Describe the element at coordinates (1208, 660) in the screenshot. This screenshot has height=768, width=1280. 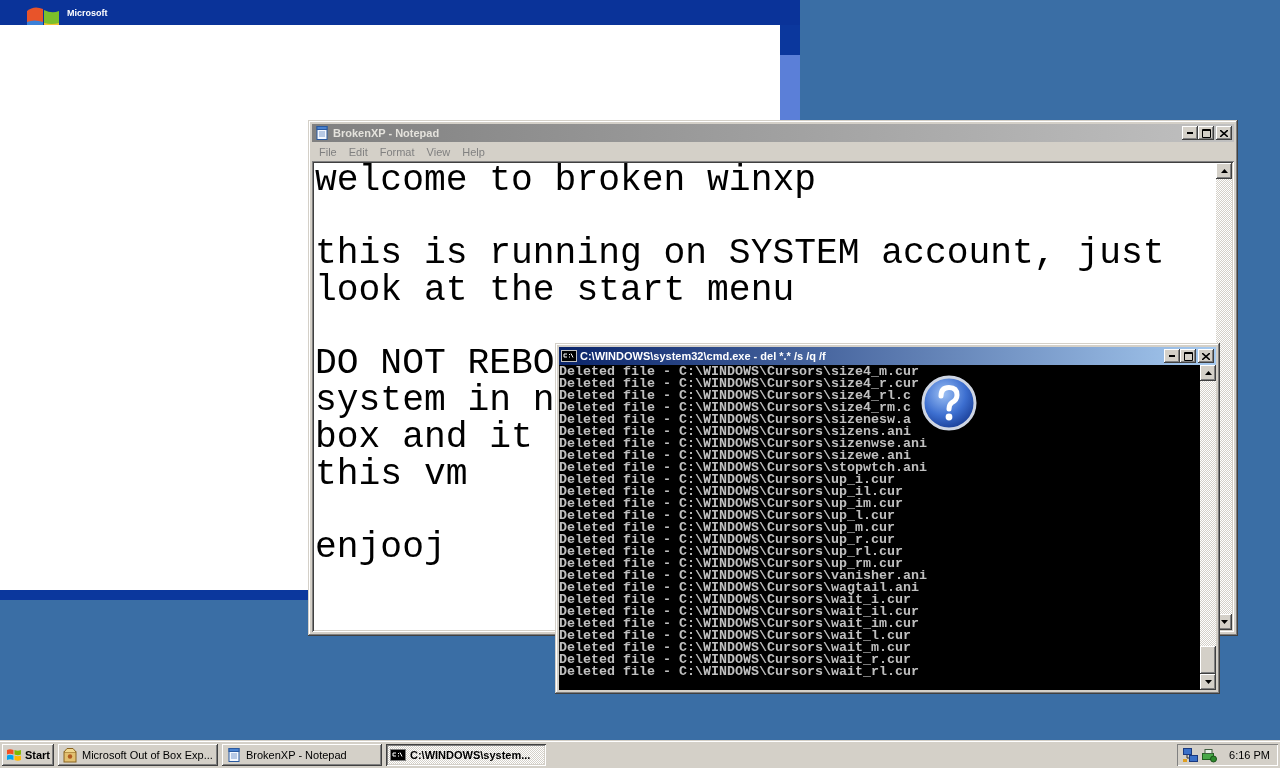
I see `scrollbar-thumb` at that location.